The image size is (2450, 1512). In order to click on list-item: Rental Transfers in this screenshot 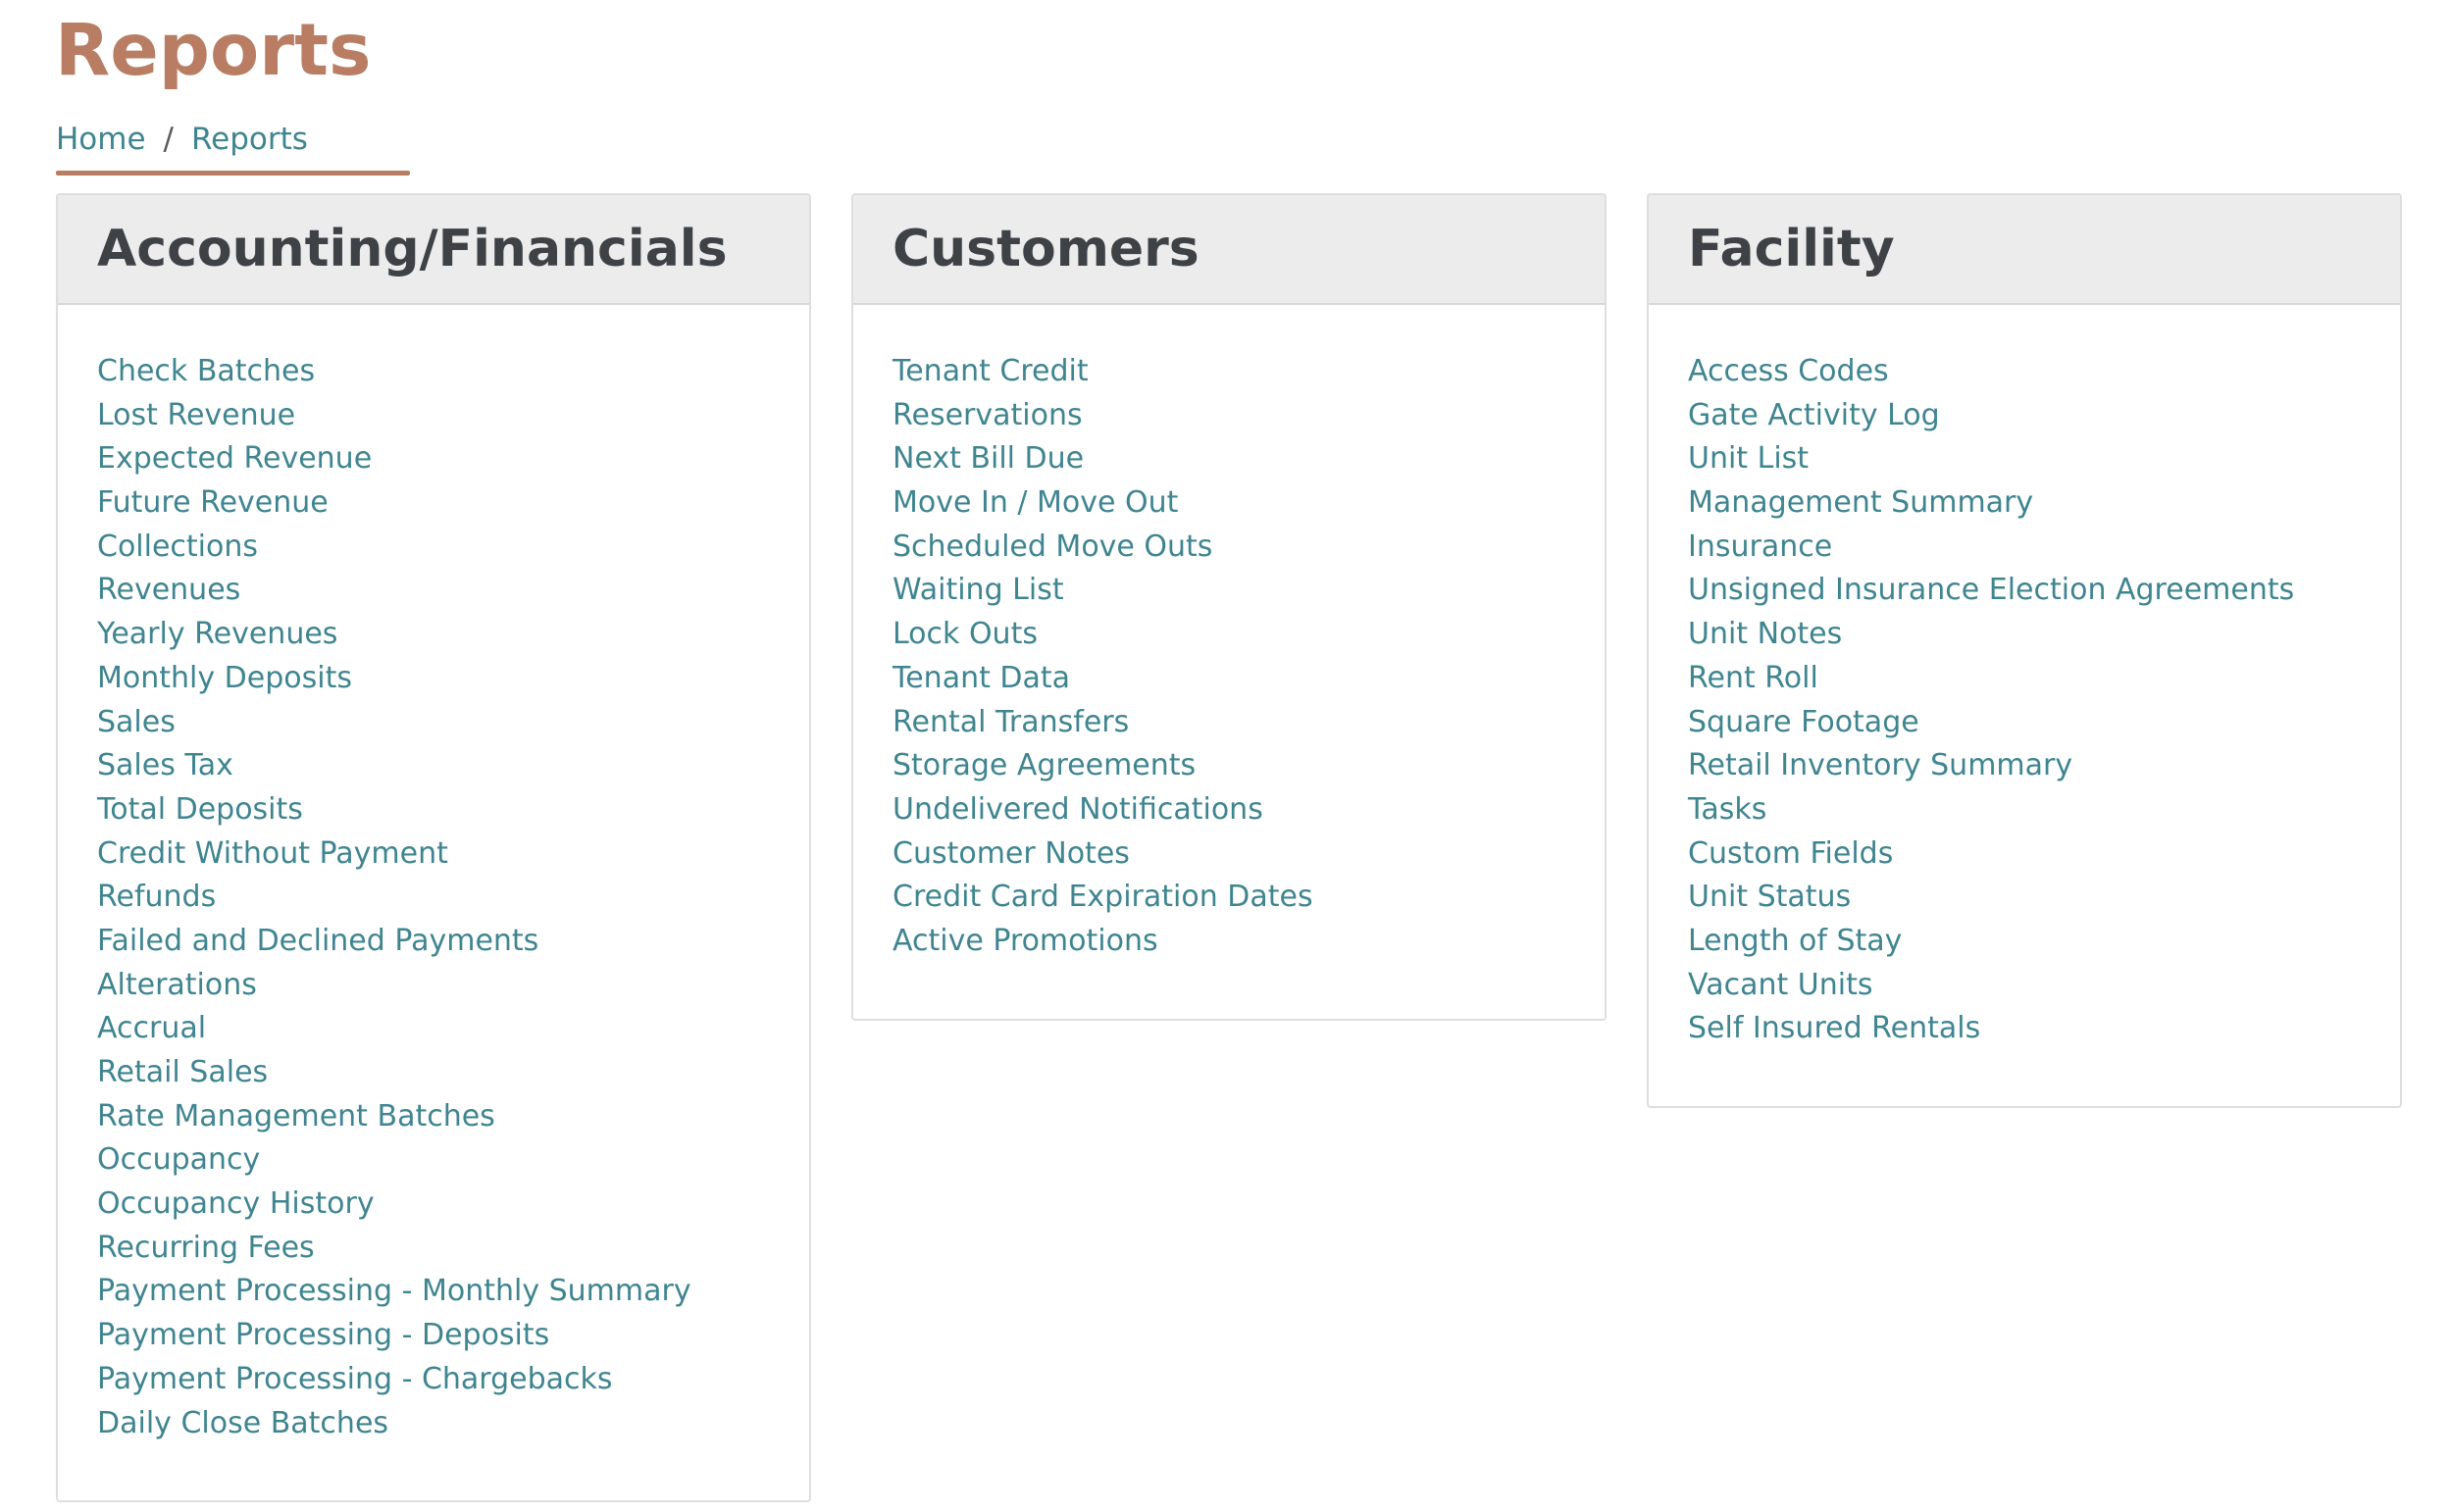, I will do `click(1229, 723)`.